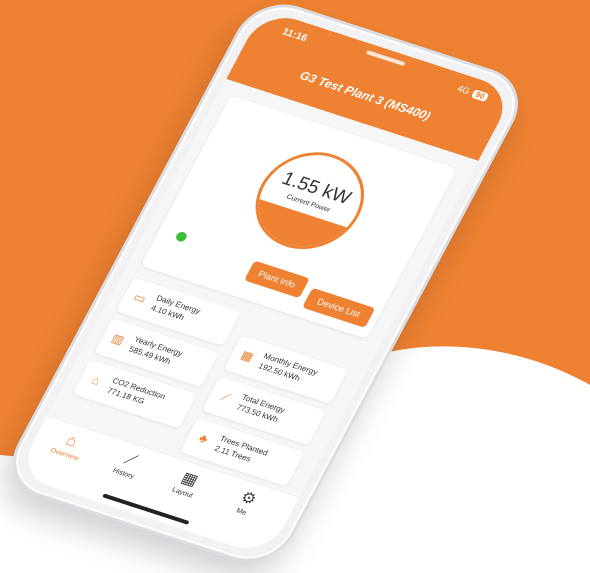  What do you see at coordinates (128, 465) in the screenshot?
I see `tab-history: ⟋ History` at bounding box center [128, 465].